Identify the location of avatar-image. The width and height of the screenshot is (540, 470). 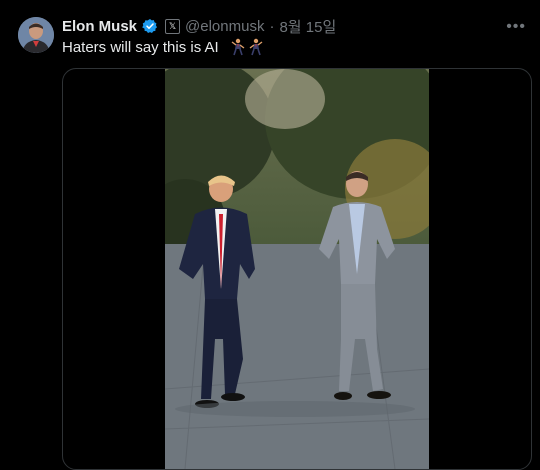
(36, 35).